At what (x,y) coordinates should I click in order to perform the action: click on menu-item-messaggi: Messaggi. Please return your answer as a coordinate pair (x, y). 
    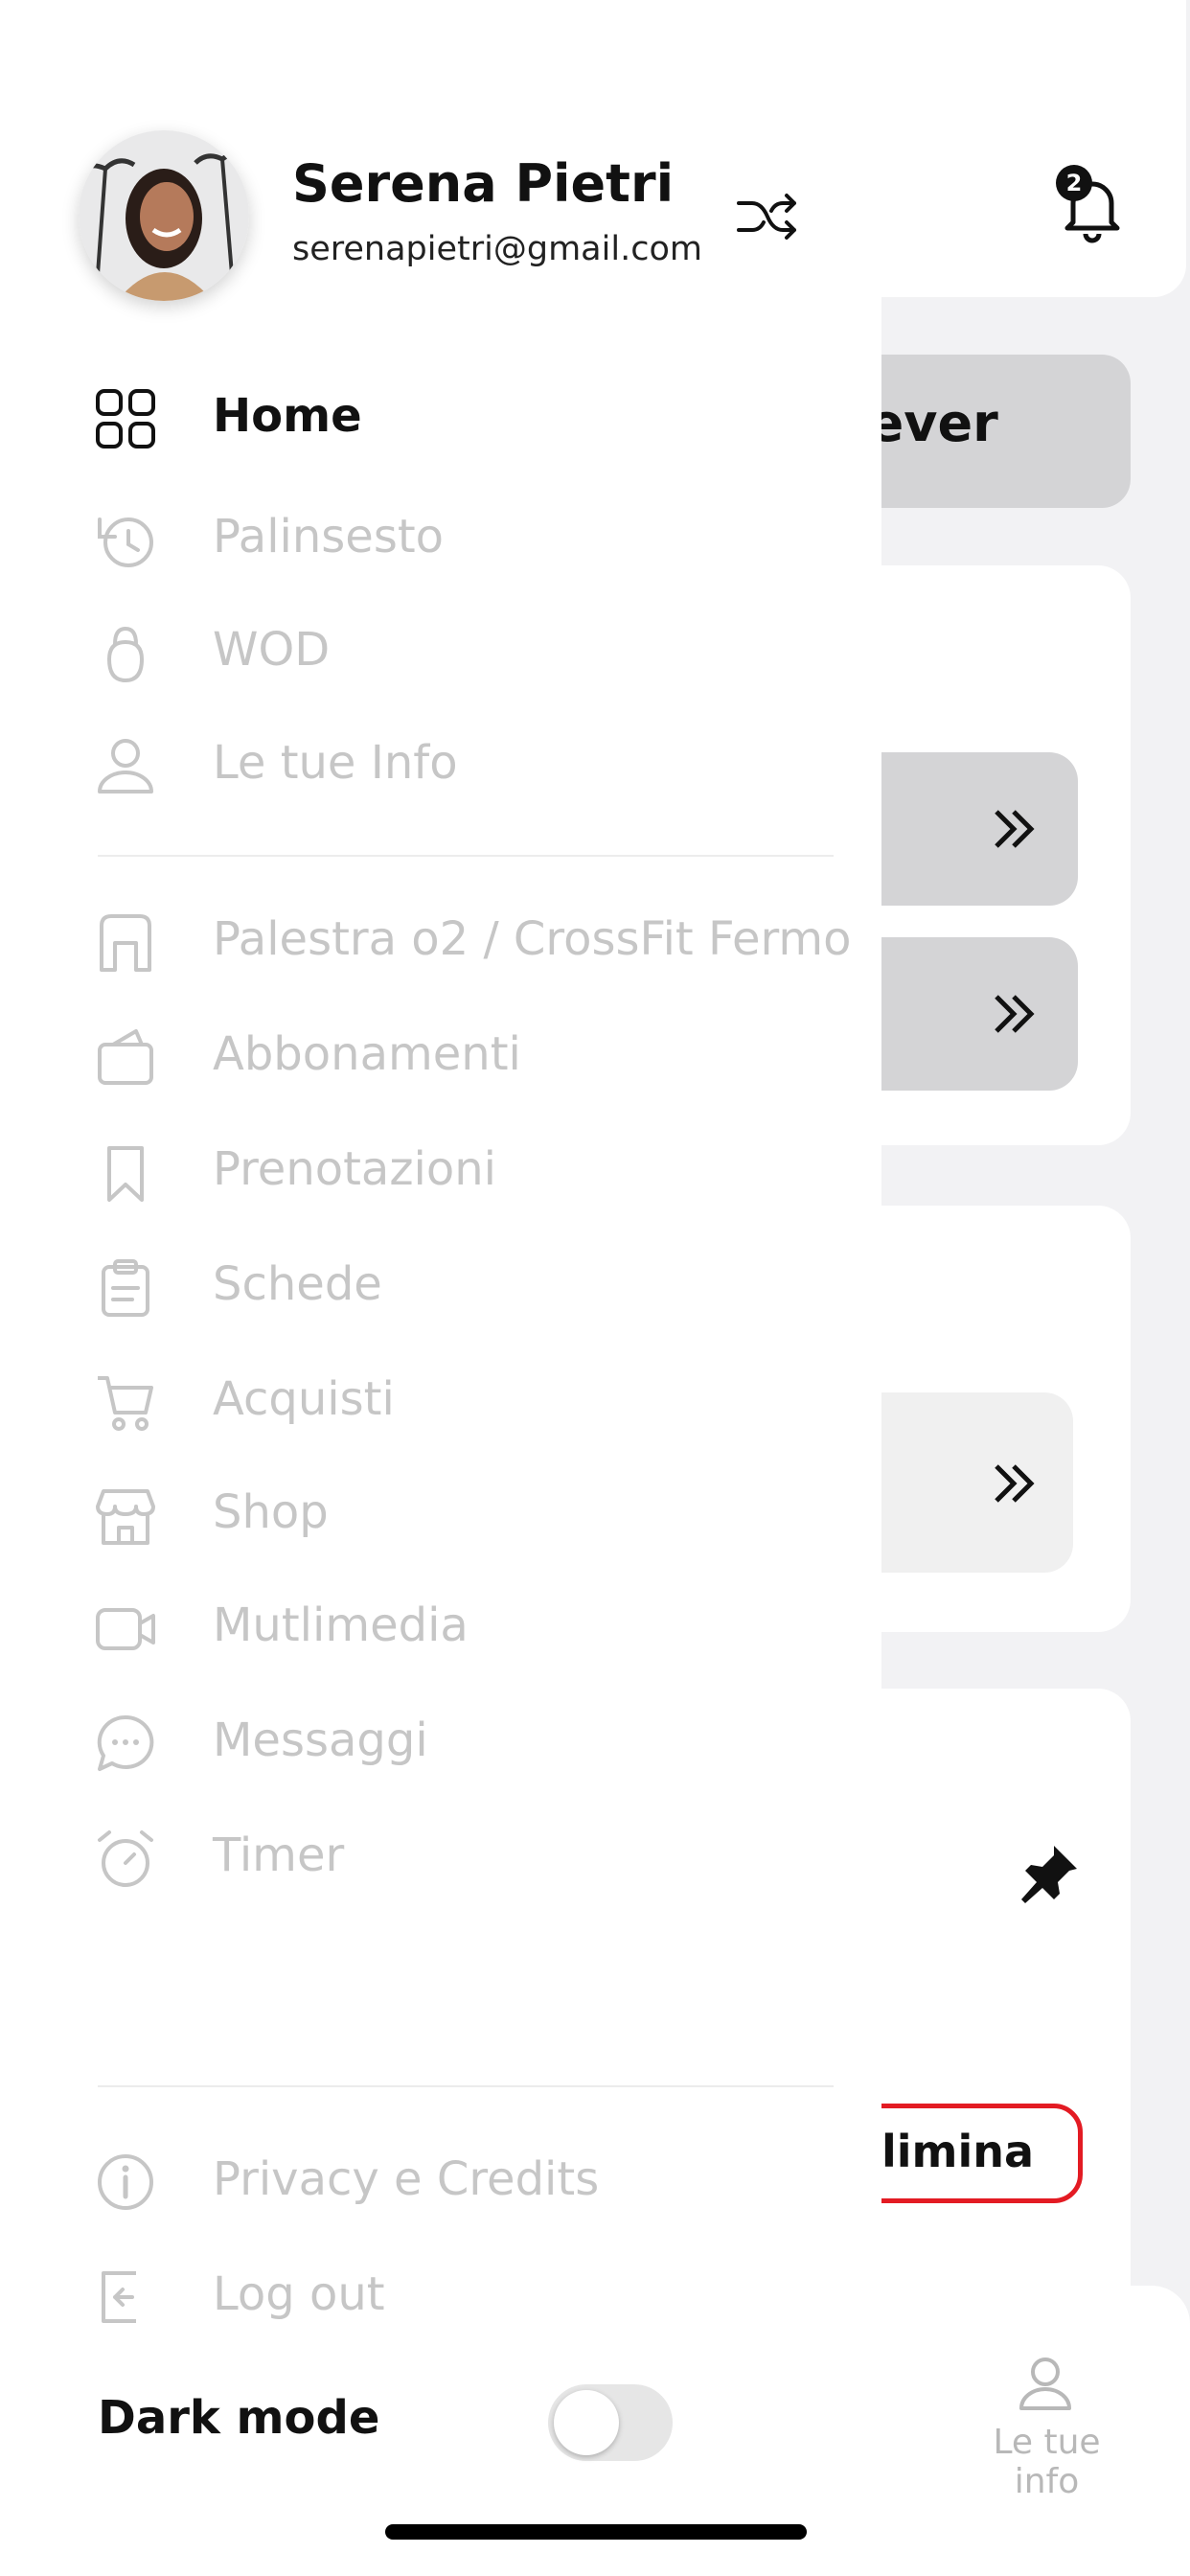
    Looking at the image, I should click on (441, 1740).